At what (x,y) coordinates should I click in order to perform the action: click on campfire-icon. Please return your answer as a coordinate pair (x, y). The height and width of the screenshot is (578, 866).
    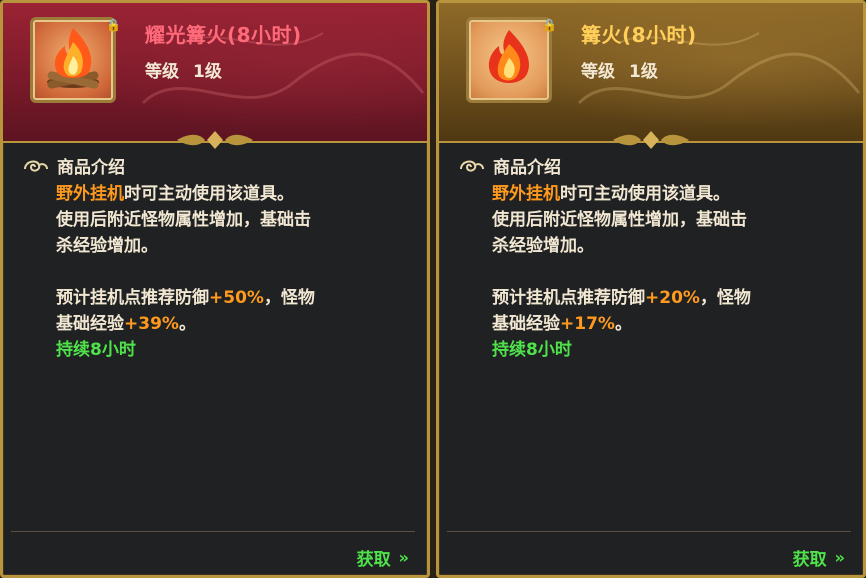
    Looking at the image, I should click on (73, 58).